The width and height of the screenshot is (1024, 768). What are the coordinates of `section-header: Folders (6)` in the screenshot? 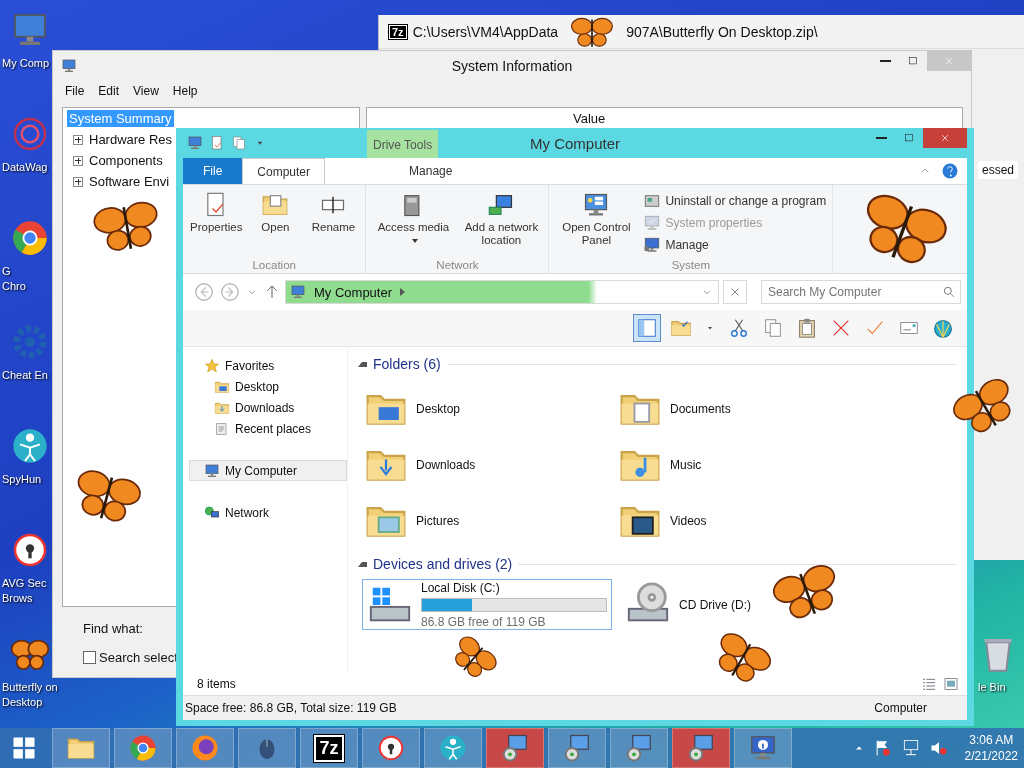 It's located at (407, 364).